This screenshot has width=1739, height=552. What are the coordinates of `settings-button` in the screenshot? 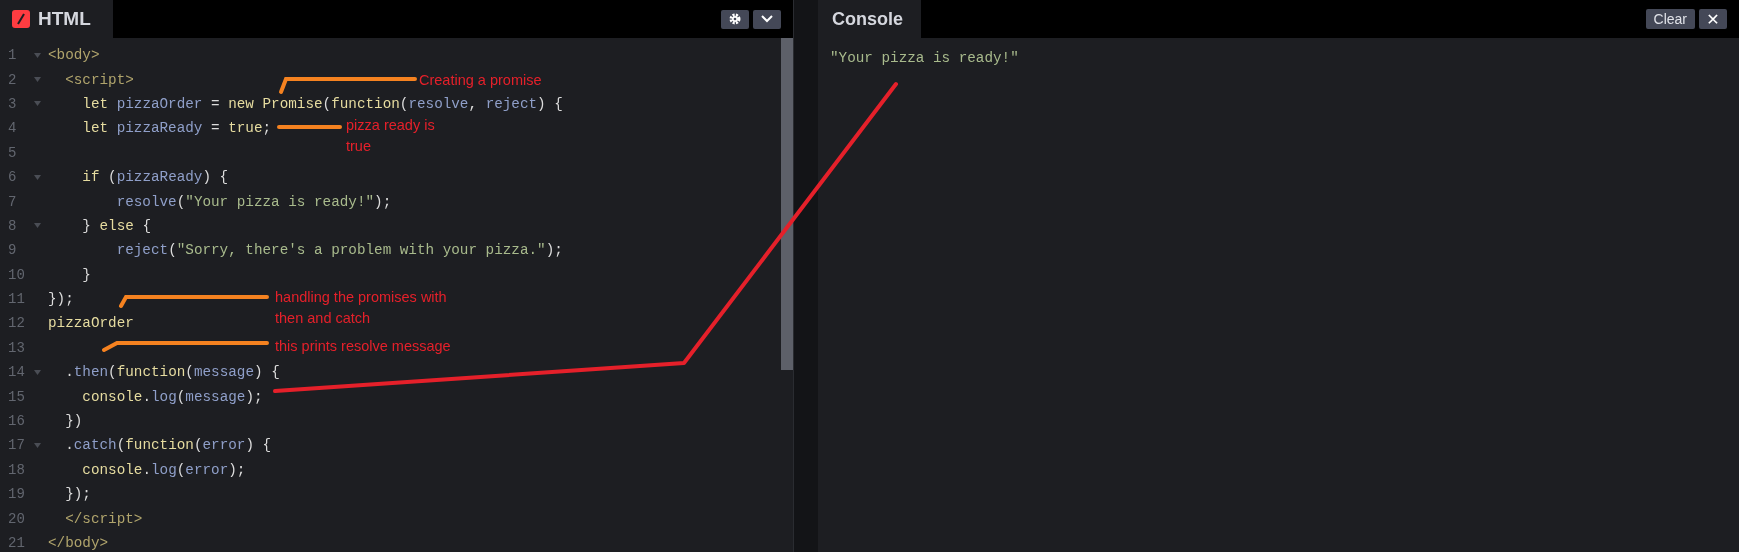 It's located at (735, 19).